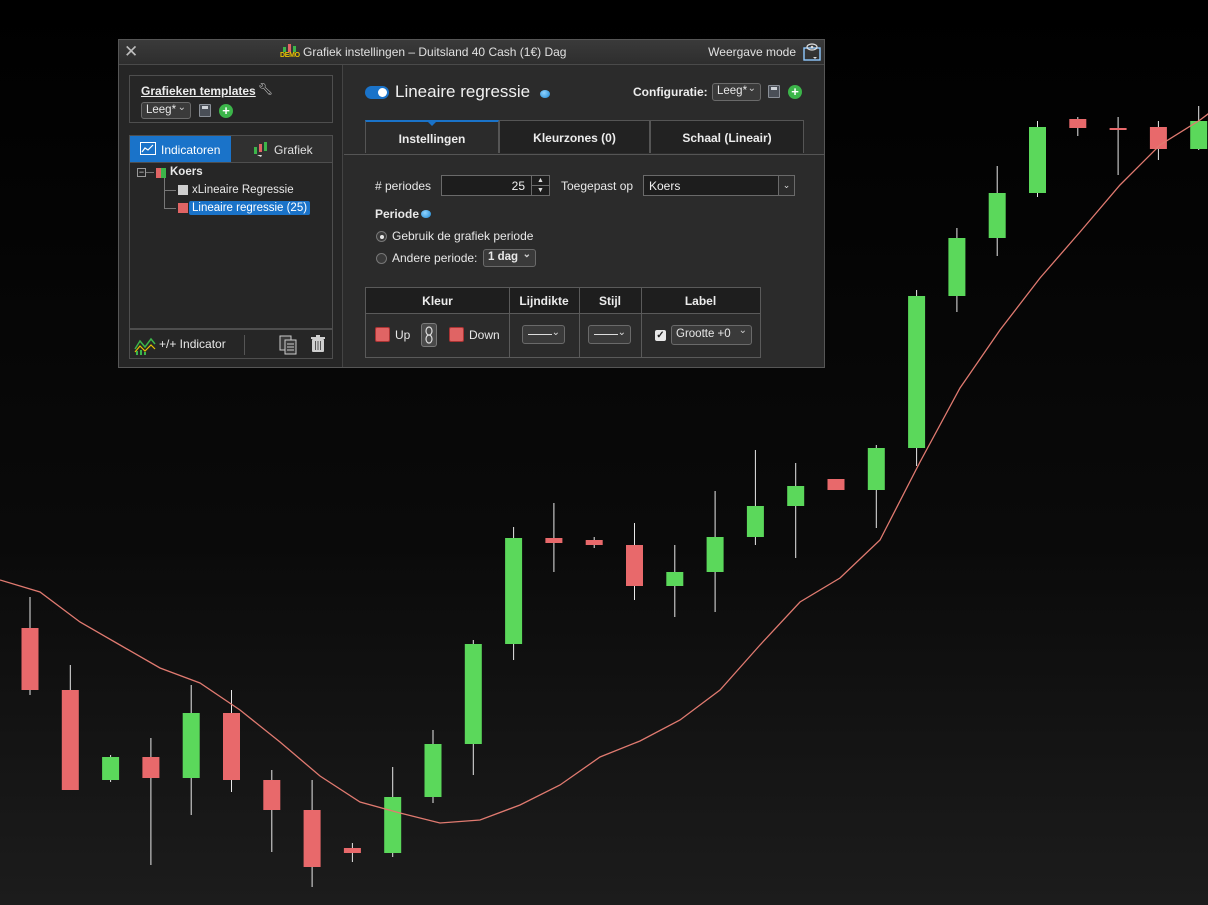  What do you see at coordinates (161, 173) in the screenshot?
I see `price-swatch` at bounding box center [161, 173].